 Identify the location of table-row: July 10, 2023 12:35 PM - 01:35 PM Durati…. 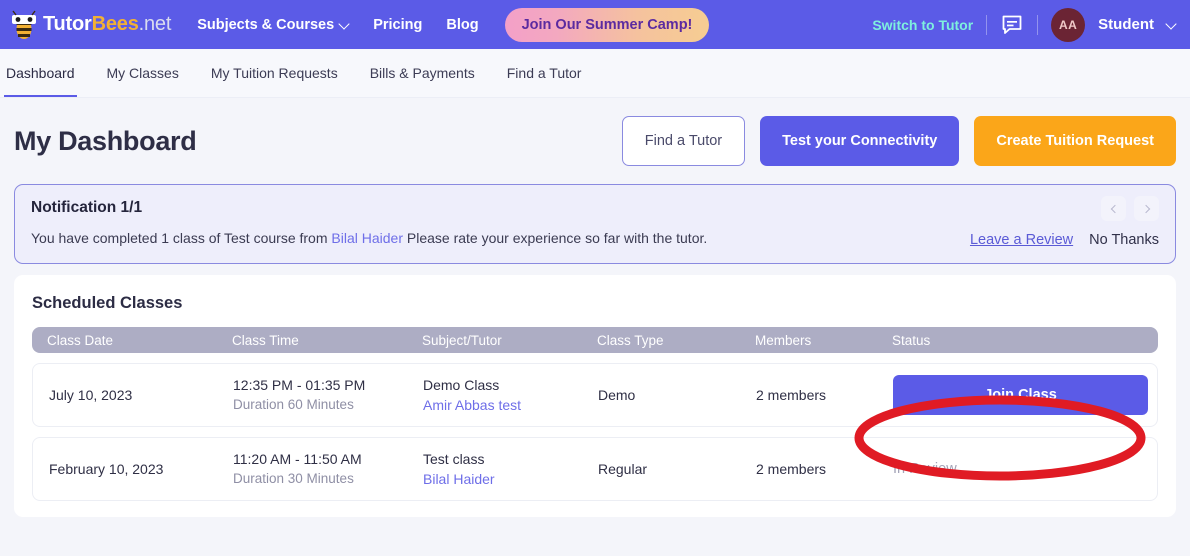
(595, 395).